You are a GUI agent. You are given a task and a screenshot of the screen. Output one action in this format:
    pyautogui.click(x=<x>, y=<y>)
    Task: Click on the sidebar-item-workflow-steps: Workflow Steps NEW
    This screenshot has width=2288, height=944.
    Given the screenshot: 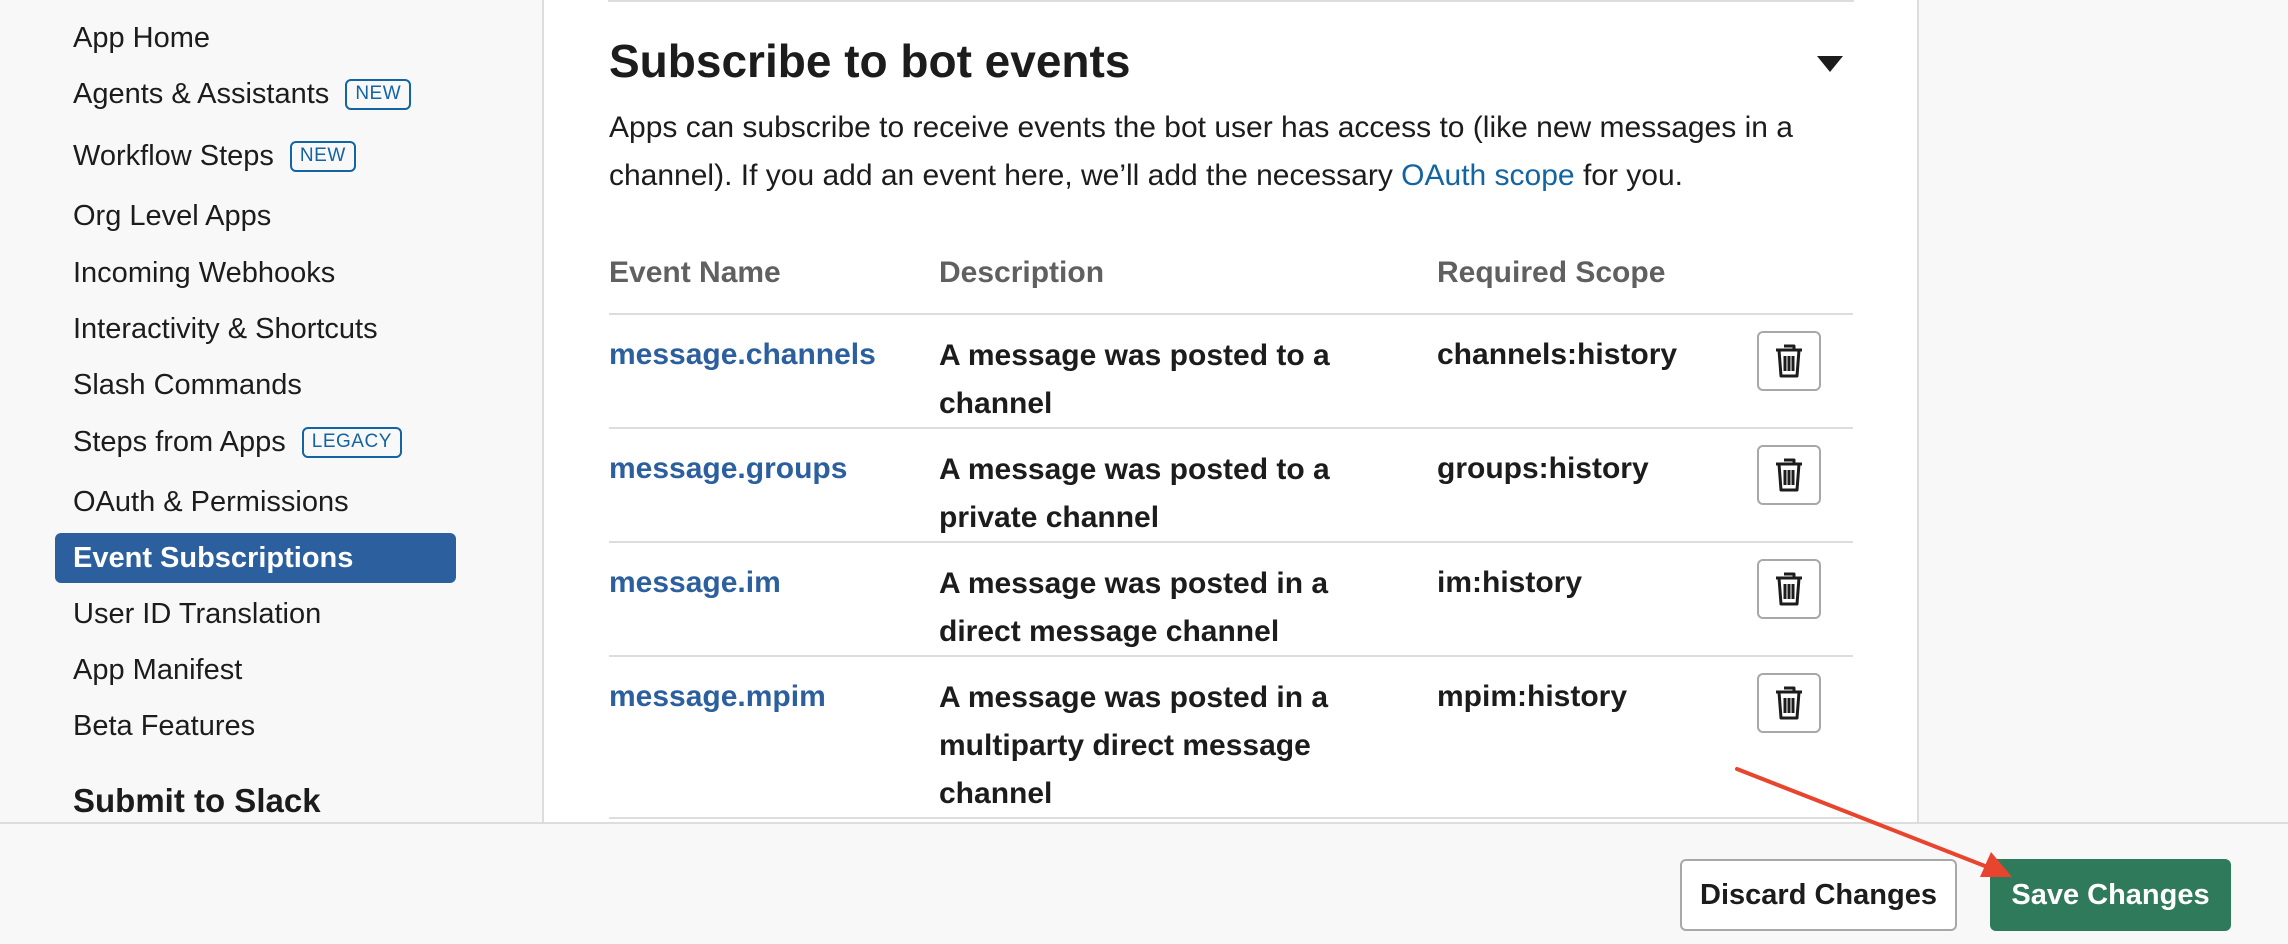 What is the action you would take?
    pyautogui.click(x=255, y=156)
    